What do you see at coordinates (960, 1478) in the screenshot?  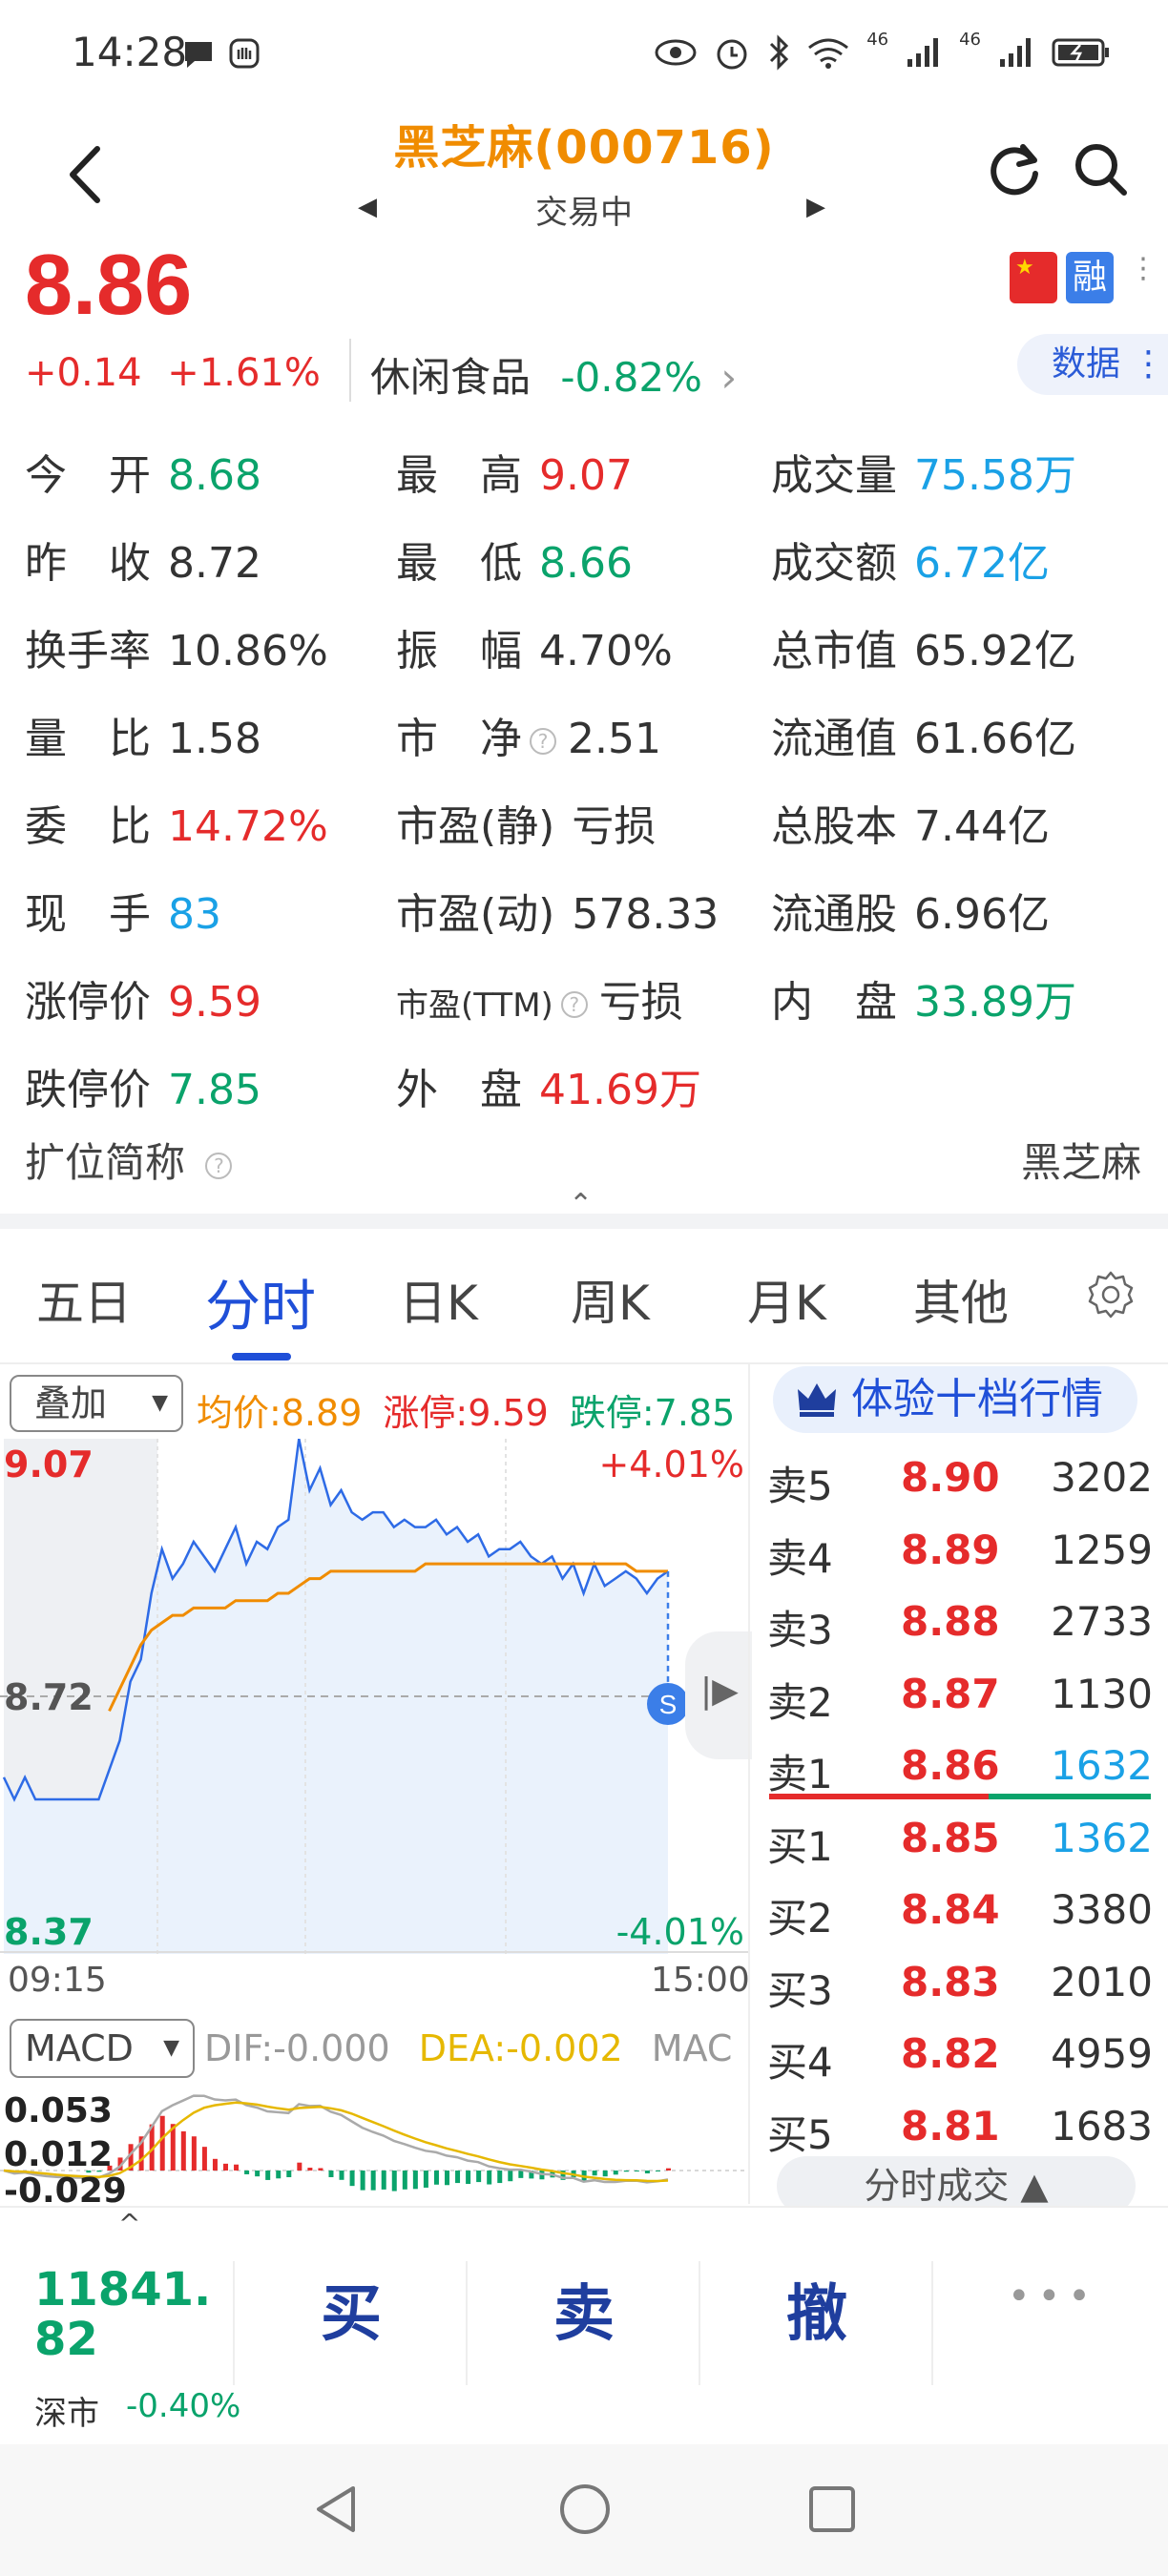 I see `sell-level-row: 卖5 8.90 3202` at bounding box center [960, 1478].